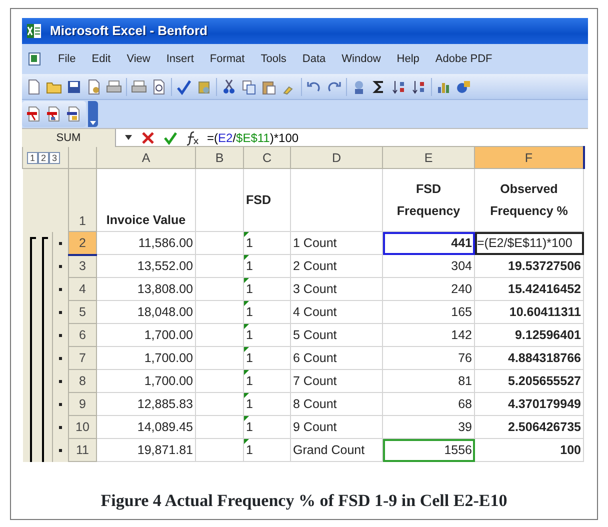  I want to click on row-header: 4, so click(82, 289).